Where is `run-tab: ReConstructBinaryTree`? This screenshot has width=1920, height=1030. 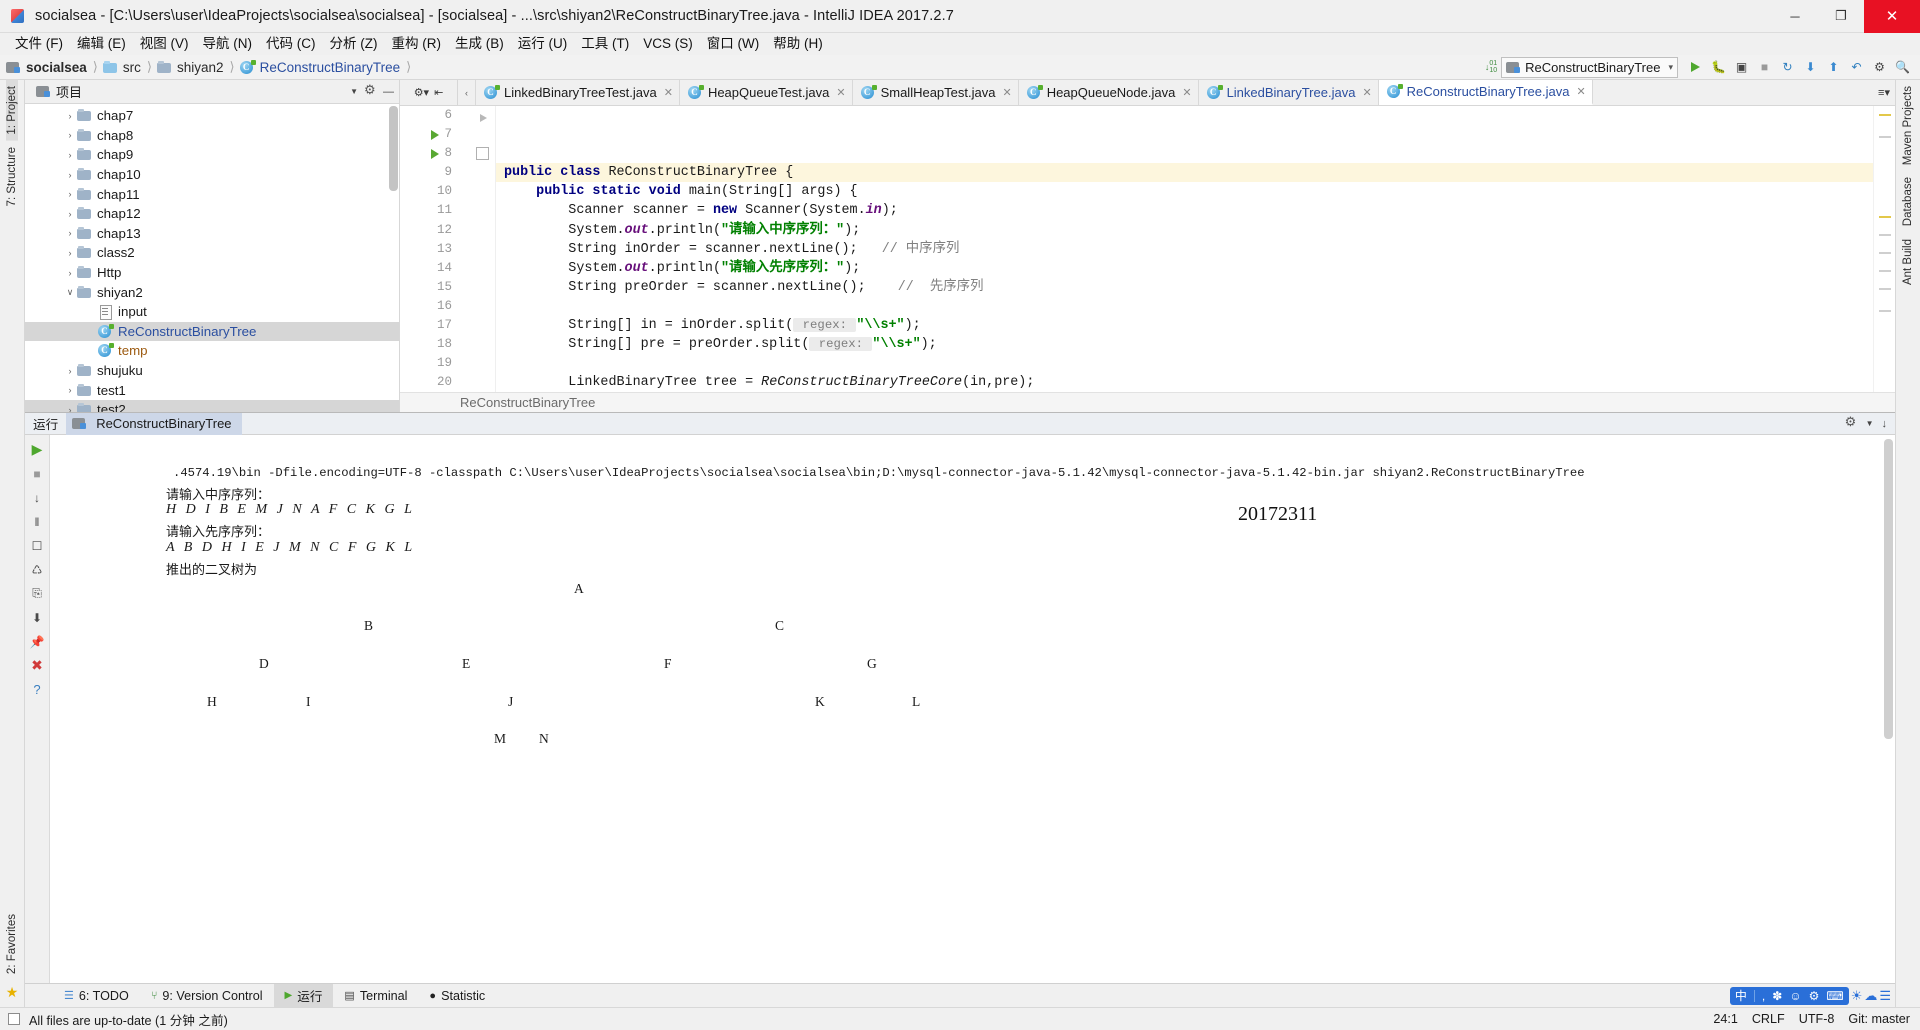 run-tab: ReConstructBinaryTree is located at coordinates (154, 423).